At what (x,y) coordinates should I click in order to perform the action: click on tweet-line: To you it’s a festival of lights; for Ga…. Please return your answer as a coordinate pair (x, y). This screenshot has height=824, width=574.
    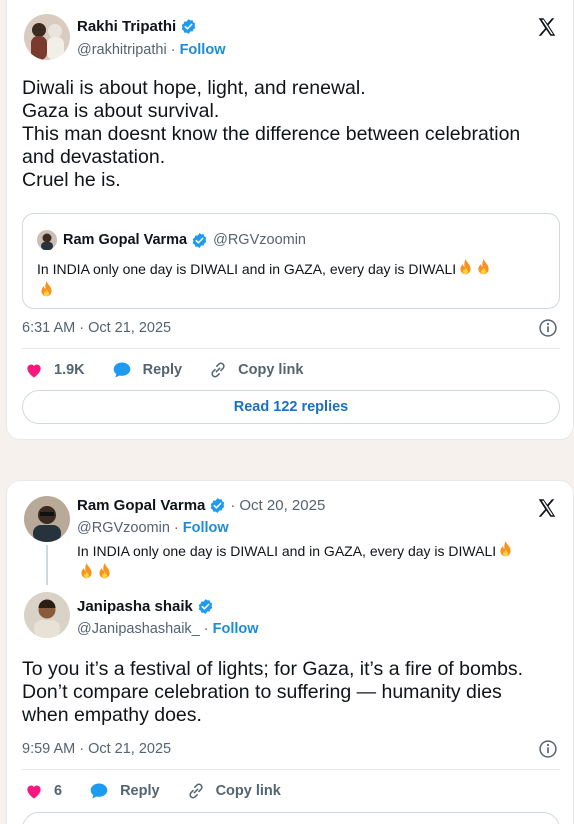
    Looking at the image, I should click on (273, 669).